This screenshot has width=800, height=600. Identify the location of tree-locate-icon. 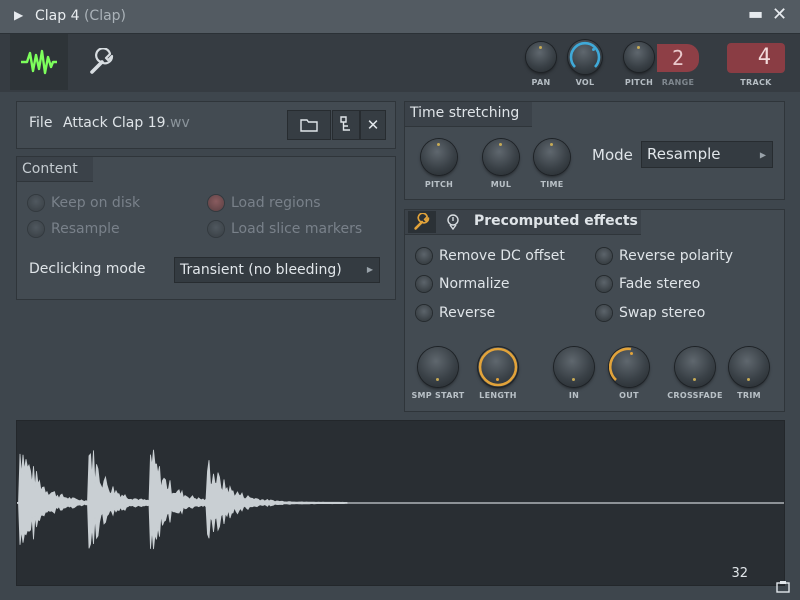
(345, 123).